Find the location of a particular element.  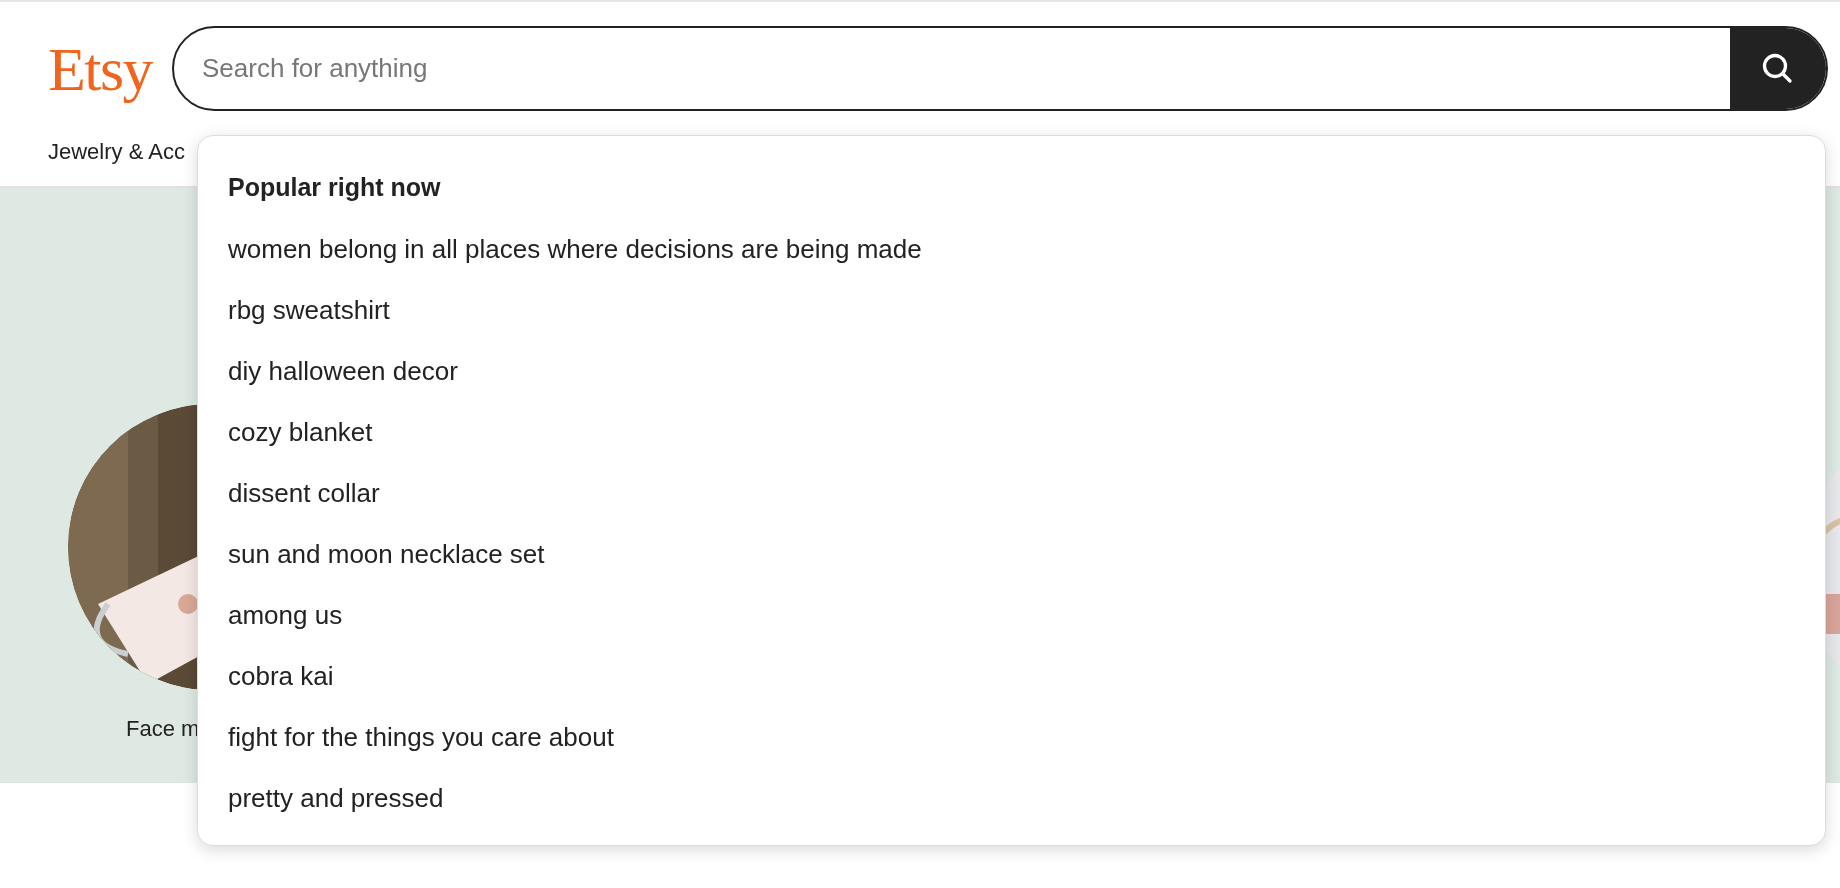

suggestion-item: cozy blanket is located at coordinates (300, 443).